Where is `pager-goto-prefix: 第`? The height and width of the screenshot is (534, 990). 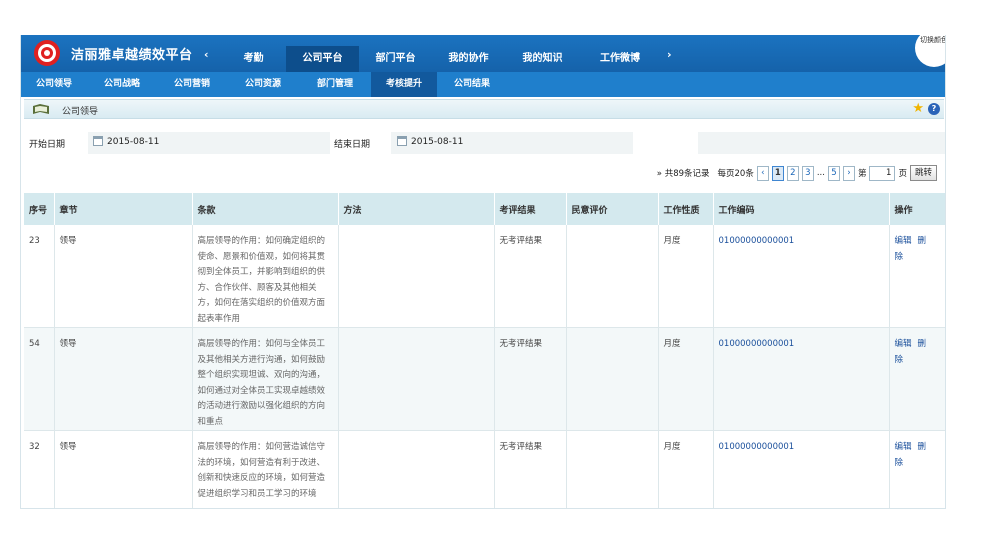
pager-goto-prefix: 第 is located at coordinates (862, 174).